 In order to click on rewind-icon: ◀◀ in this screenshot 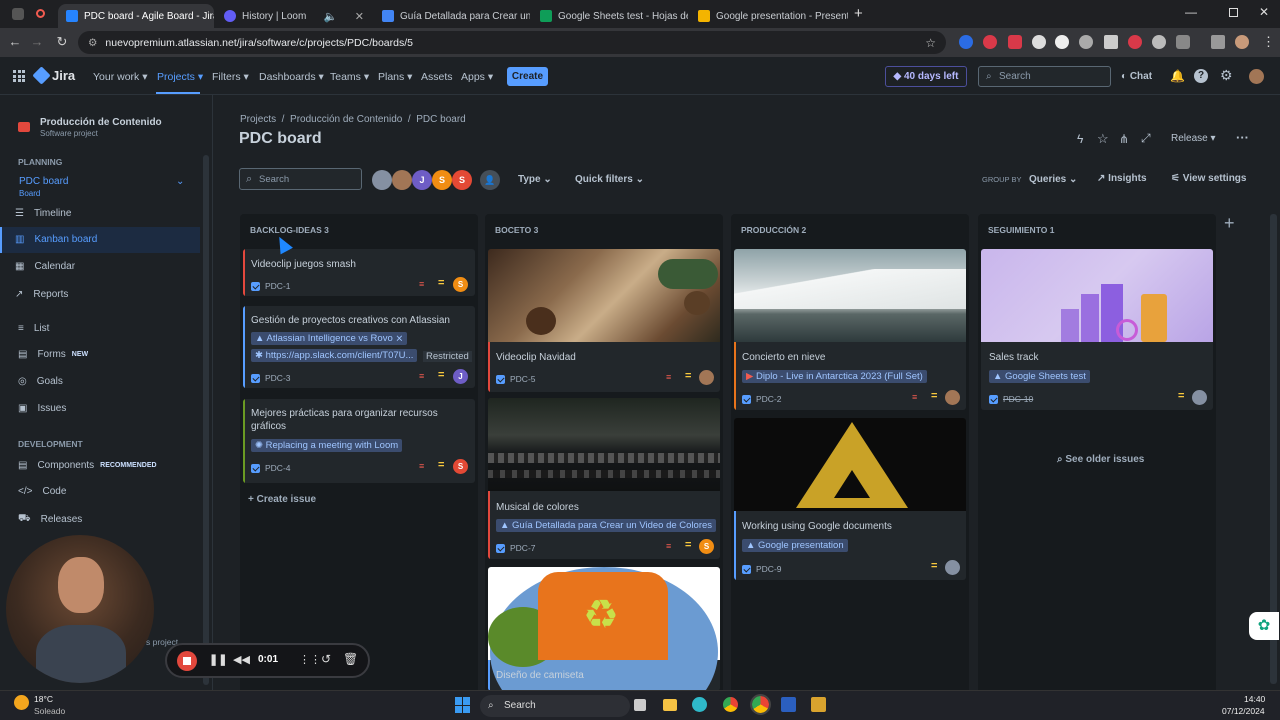, I will do `click(241, 659)`.